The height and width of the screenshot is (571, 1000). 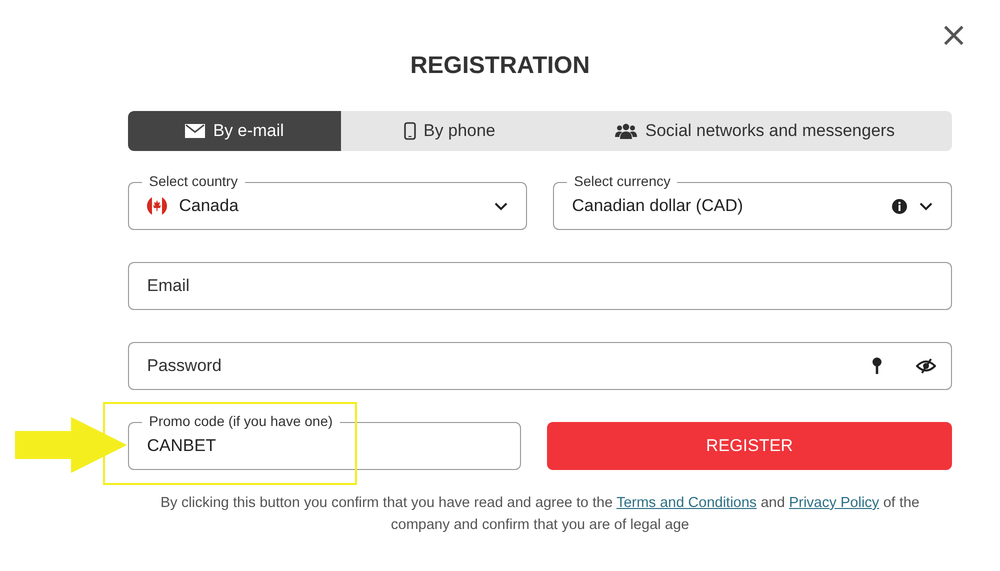 I want to click on info-icon, so click(x=899, y=206).